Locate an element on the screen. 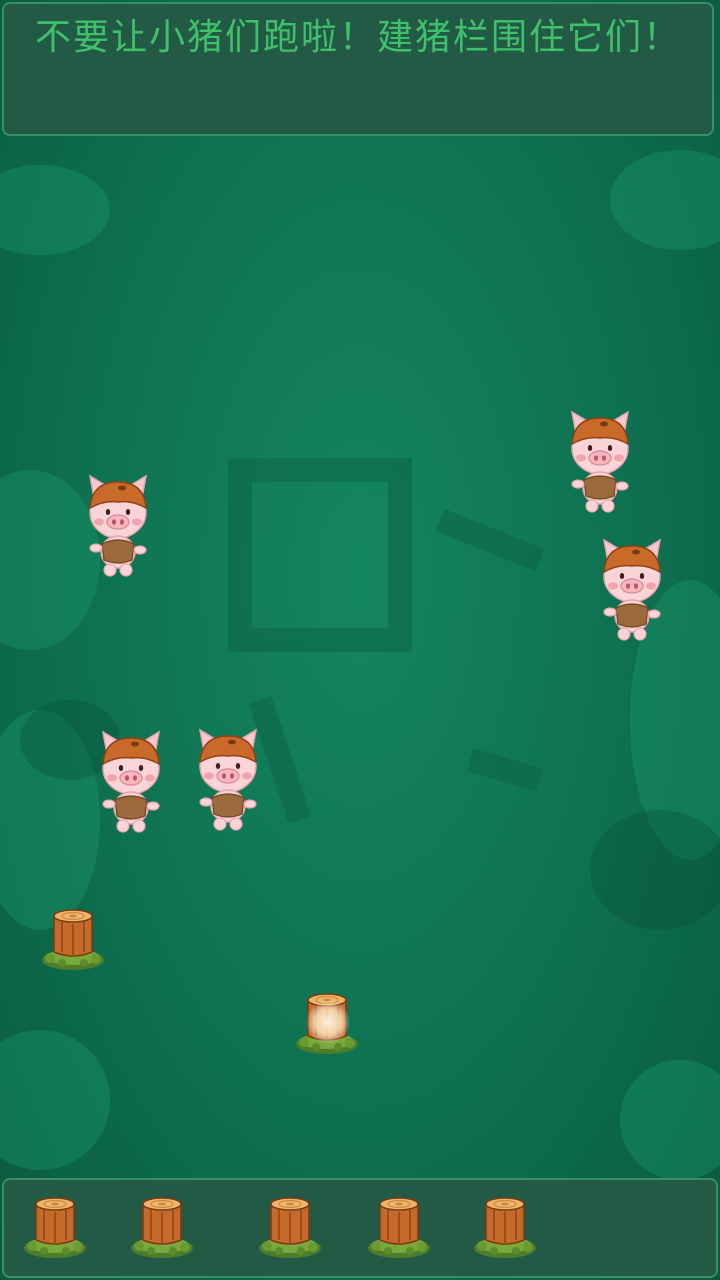 Image resolution: width=720 pixels, height=1280 pixels. placed-stump is located at coordinates (73, 938).